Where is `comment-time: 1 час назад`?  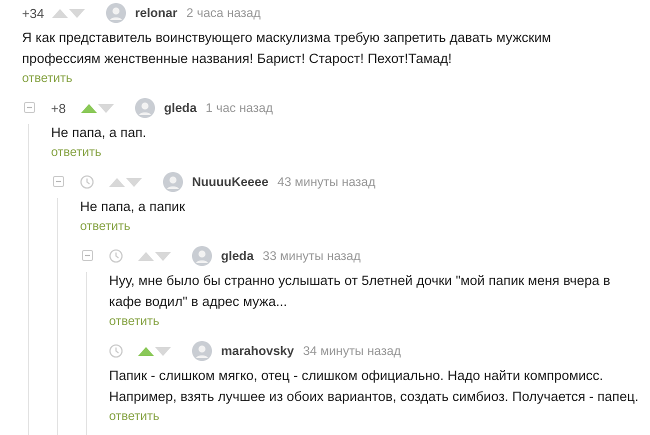 comment-time: 1 час назад is located at coordinates (239, 108).